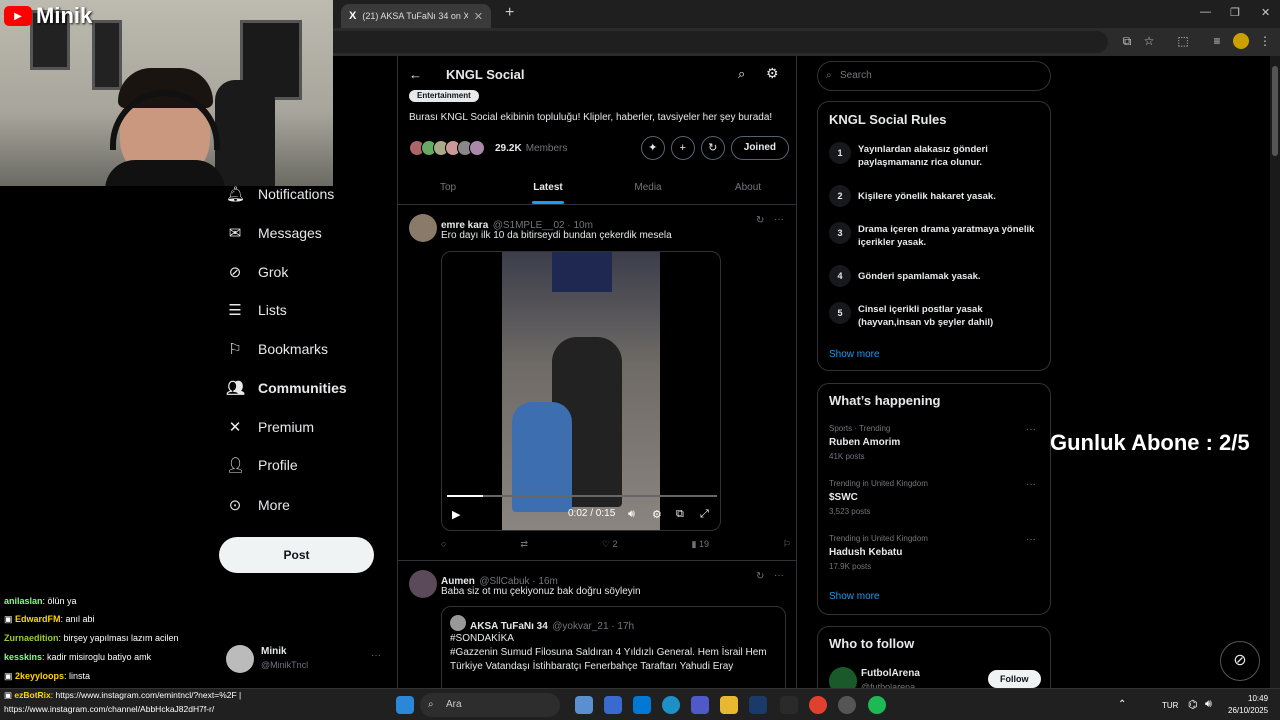  What do you see at coordinates (1217, 41) in the screenshot?
I see `media-icon: ≡` at bounding box center [1217, 41].